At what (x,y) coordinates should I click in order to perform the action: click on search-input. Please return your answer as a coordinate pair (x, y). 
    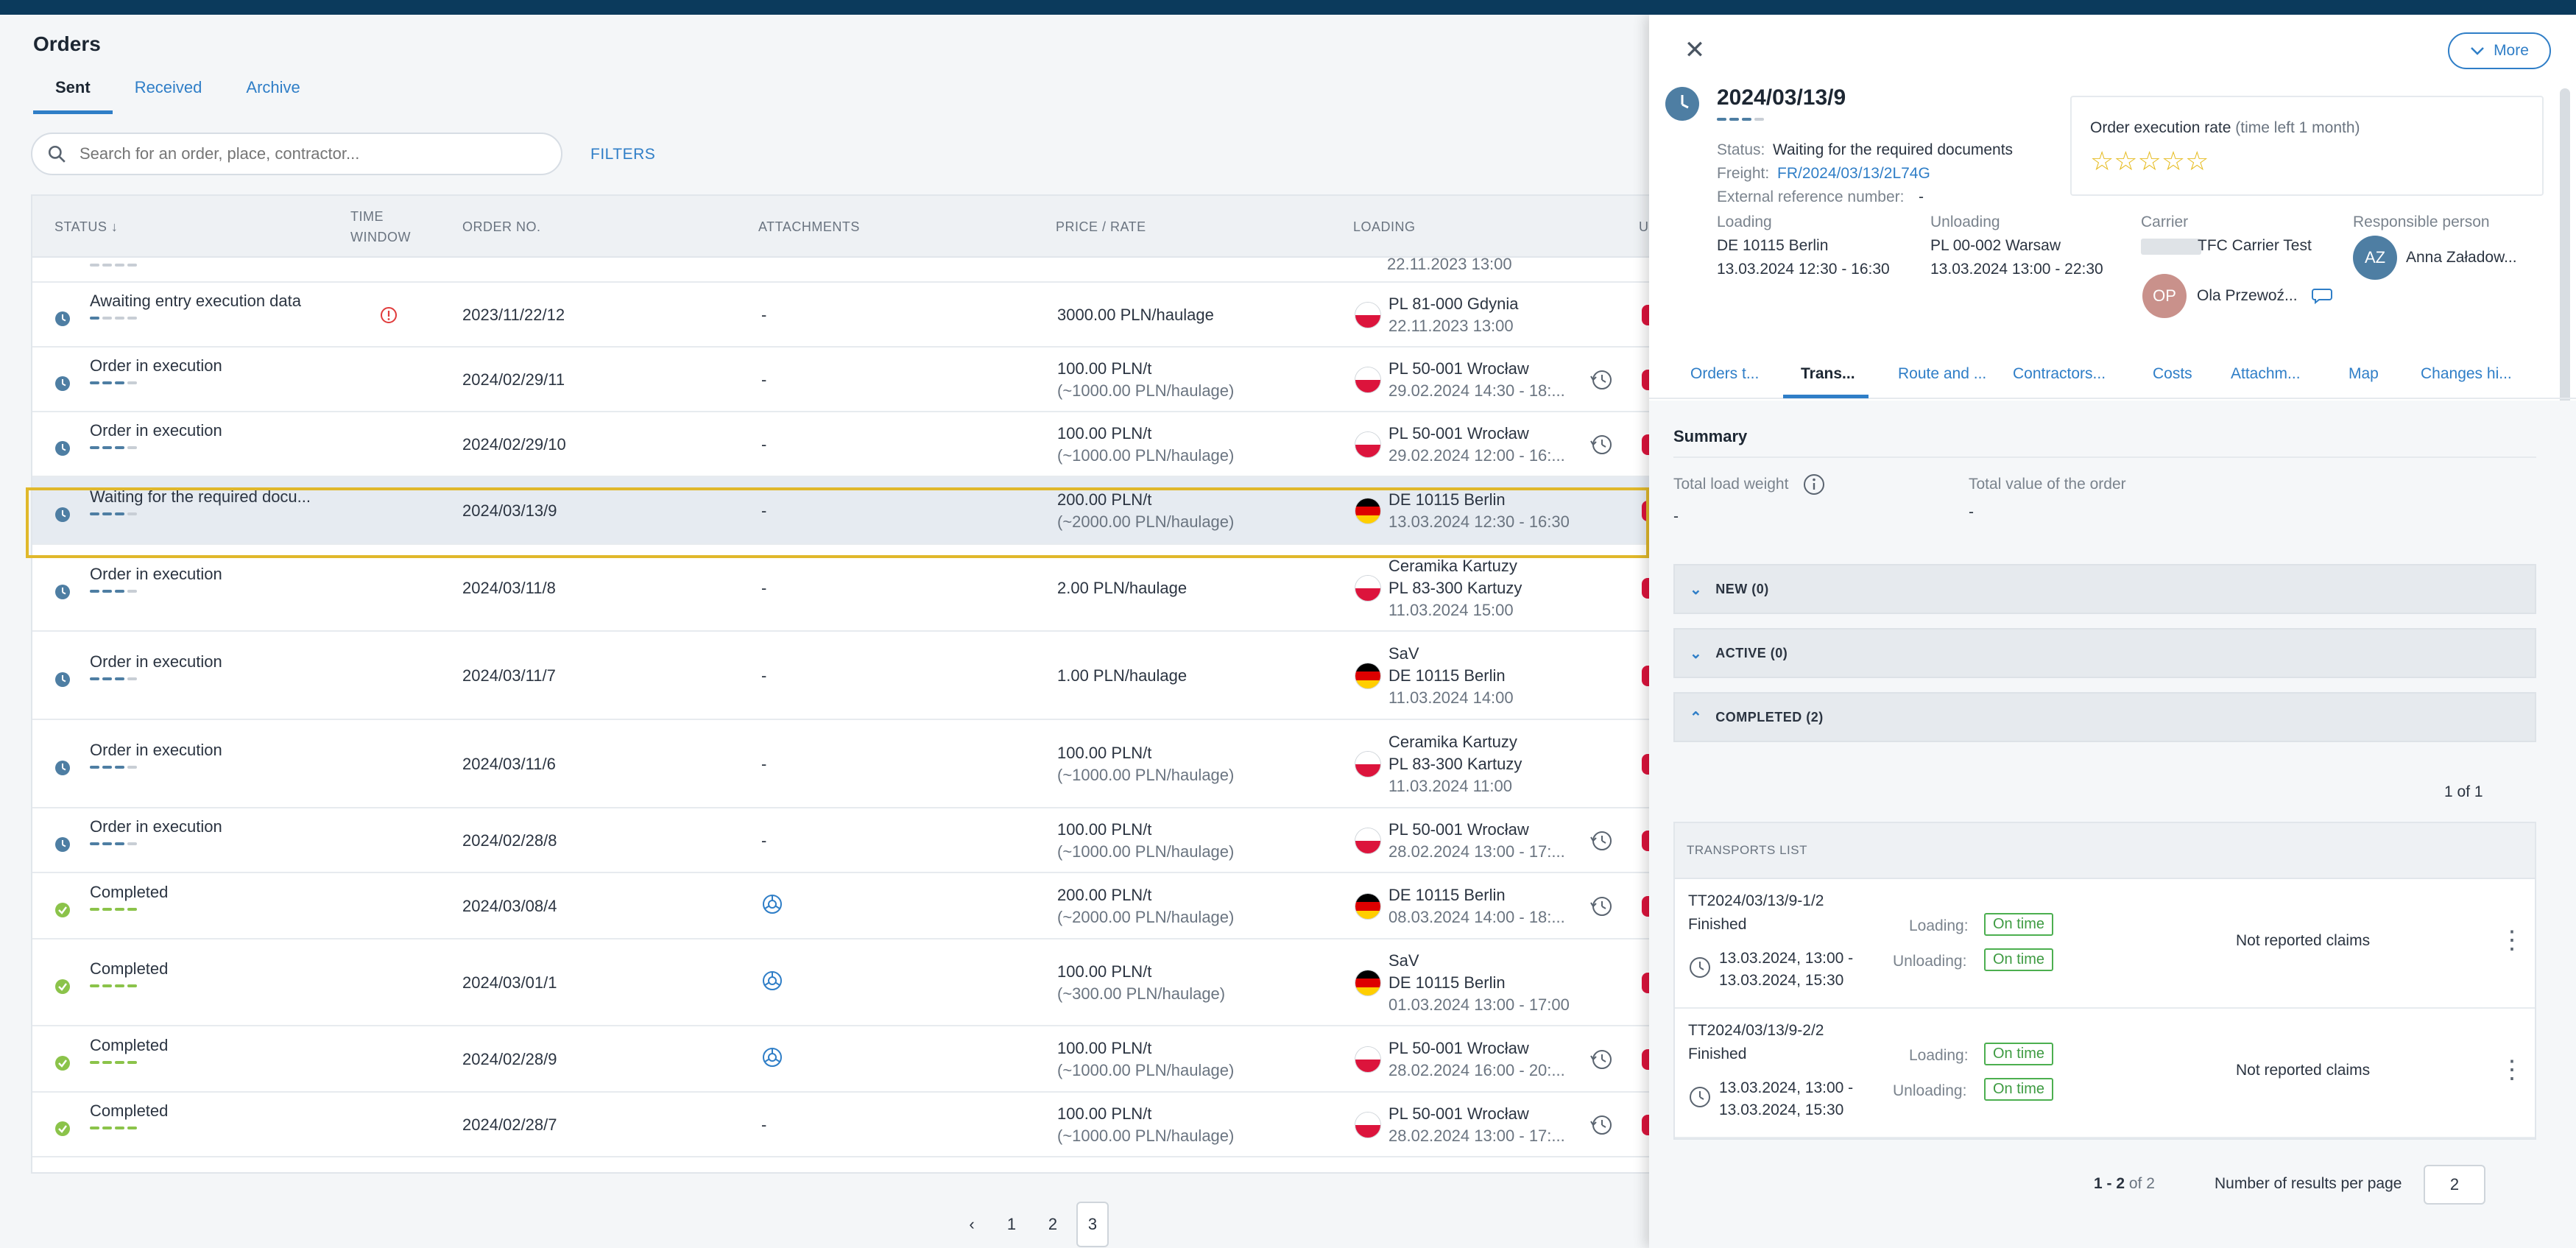
    Looking at the image, I should click on (300, 153).